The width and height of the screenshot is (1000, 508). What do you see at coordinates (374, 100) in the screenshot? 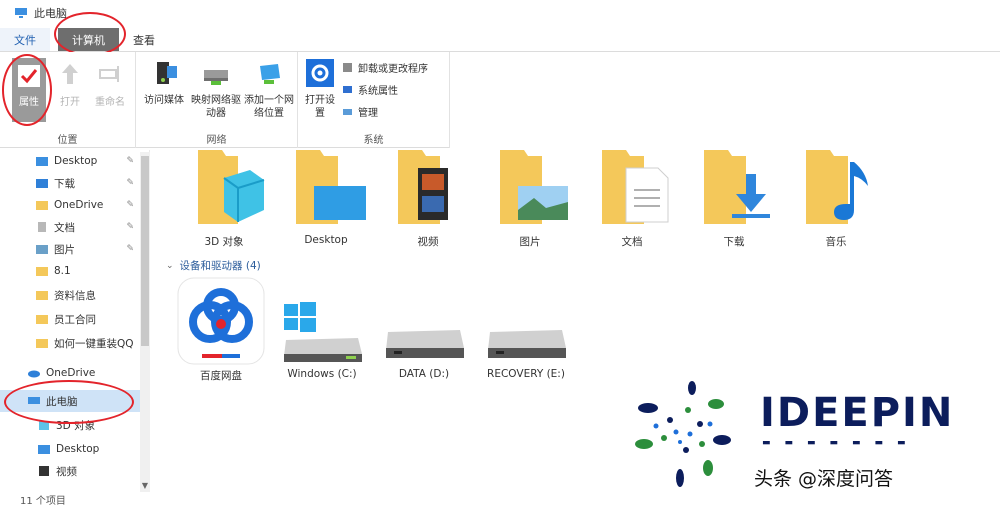
I see `ribbon-group-system: 打开设置 卸载或更改程序 系统属性 管理 系统` at bounding box center [374, 100].